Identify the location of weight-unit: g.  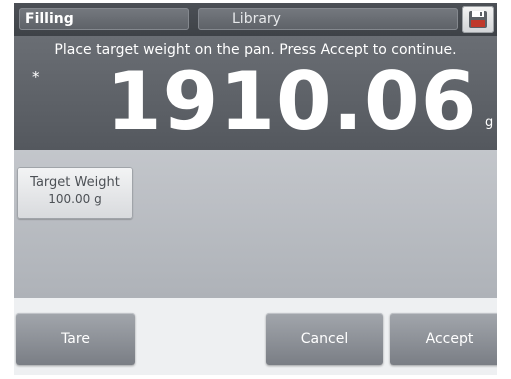
(489, 122).